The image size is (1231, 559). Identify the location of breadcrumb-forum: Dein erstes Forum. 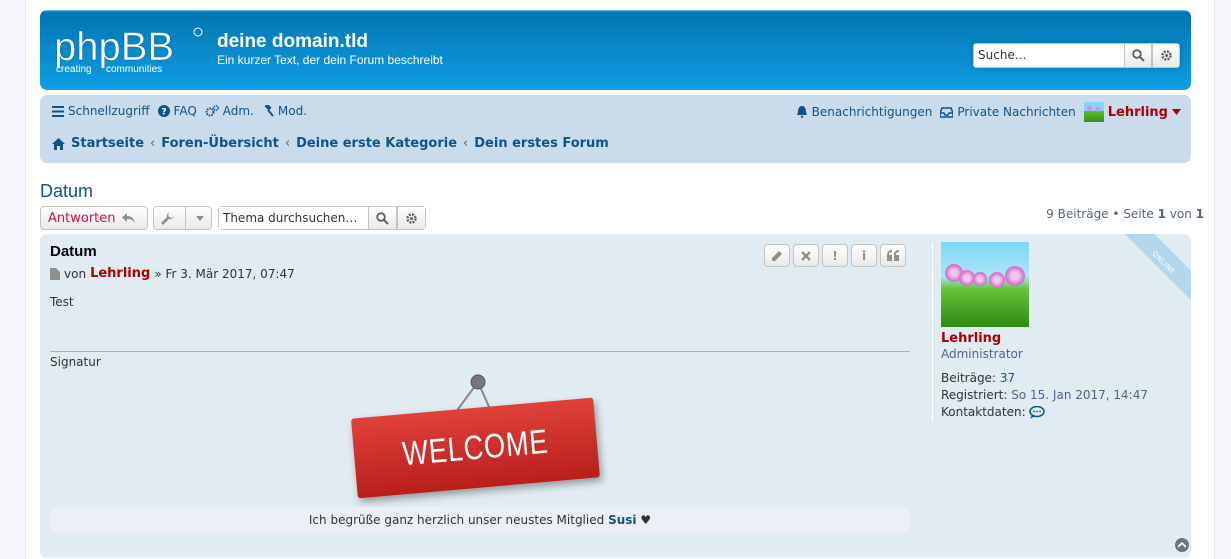
(541, 143).